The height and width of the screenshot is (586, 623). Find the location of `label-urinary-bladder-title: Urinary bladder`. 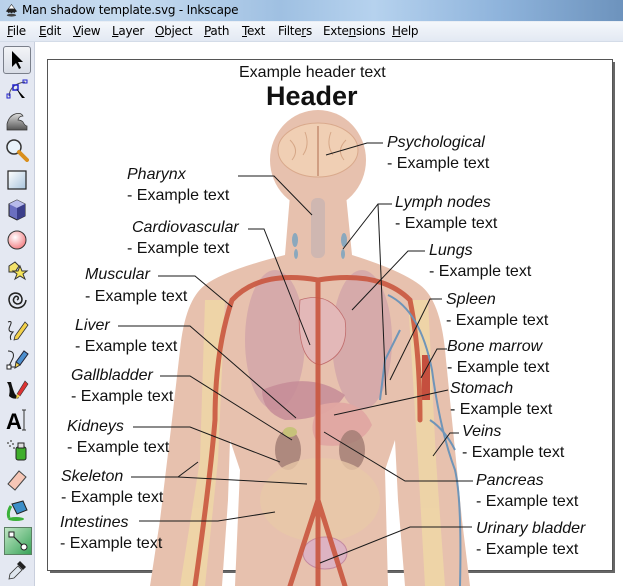

label-urinary-bladder-title: Urinary bladder is located at coordinates (531, 528).